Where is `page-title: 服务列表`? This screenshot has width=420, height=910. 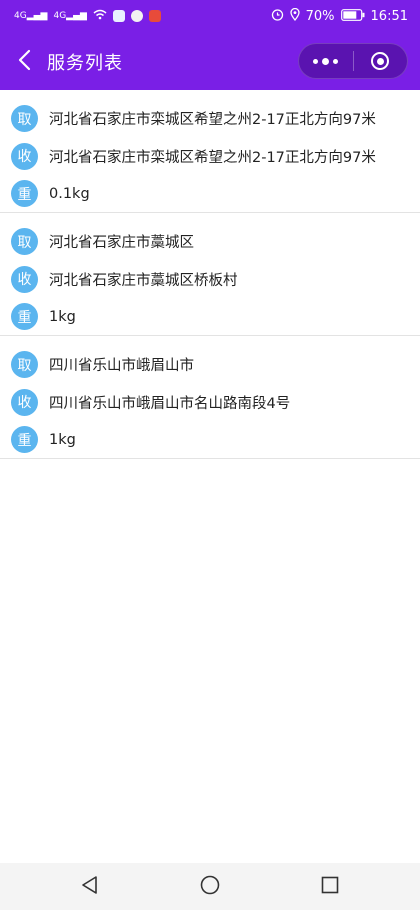
page-title: 服务列表 is located at coordinates (85, 63).